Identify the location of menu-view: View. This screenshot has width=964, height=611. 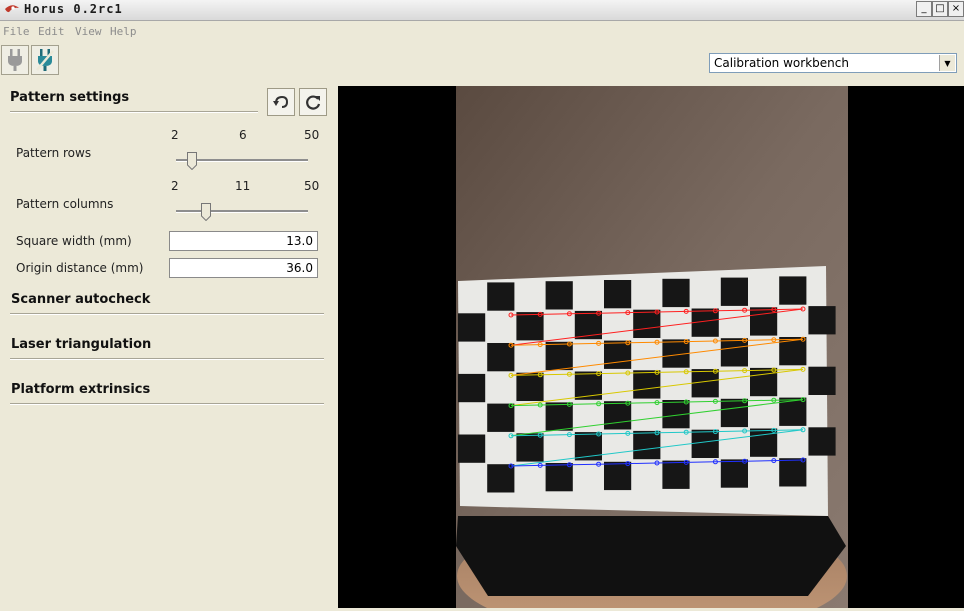
(88, 31).